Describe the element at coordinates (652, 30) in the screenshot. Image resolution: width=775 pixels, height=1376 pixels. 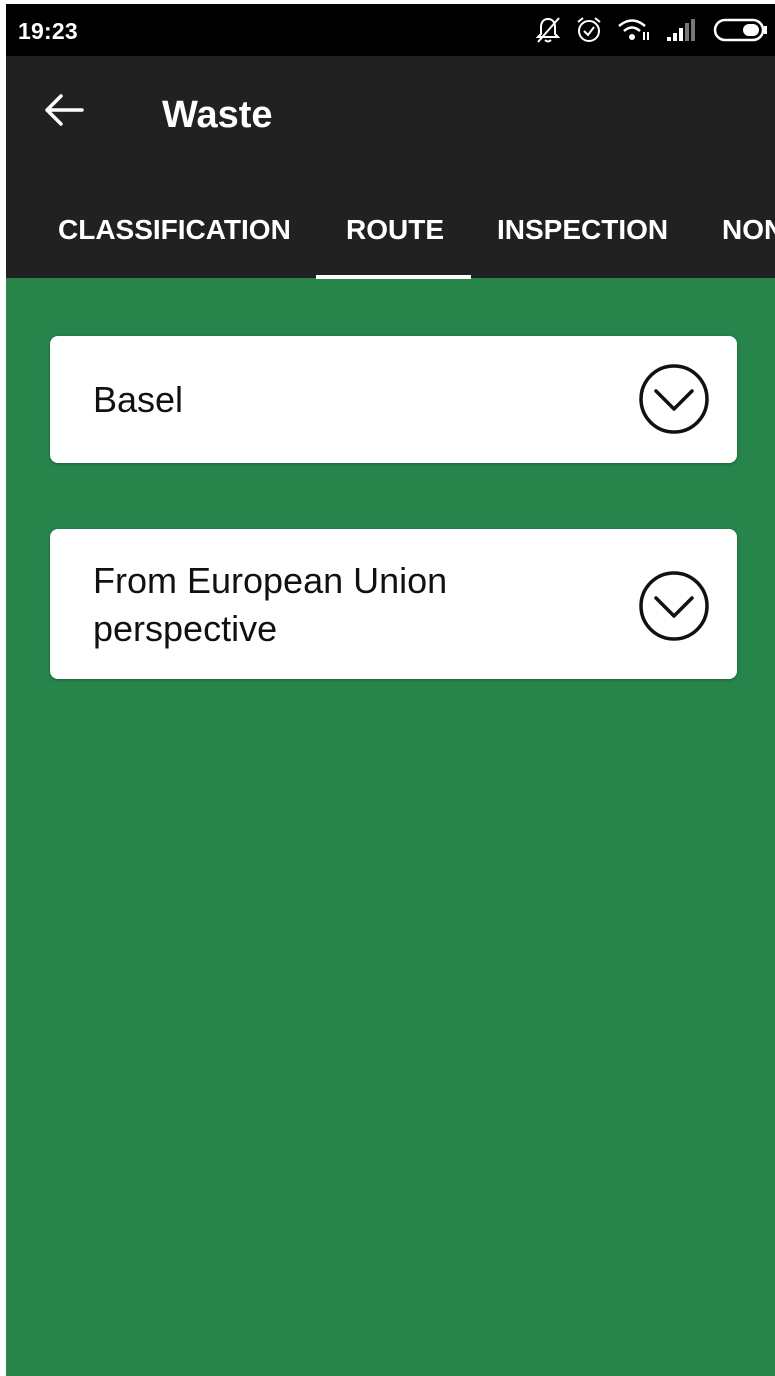
I see `status-icons` at that location.